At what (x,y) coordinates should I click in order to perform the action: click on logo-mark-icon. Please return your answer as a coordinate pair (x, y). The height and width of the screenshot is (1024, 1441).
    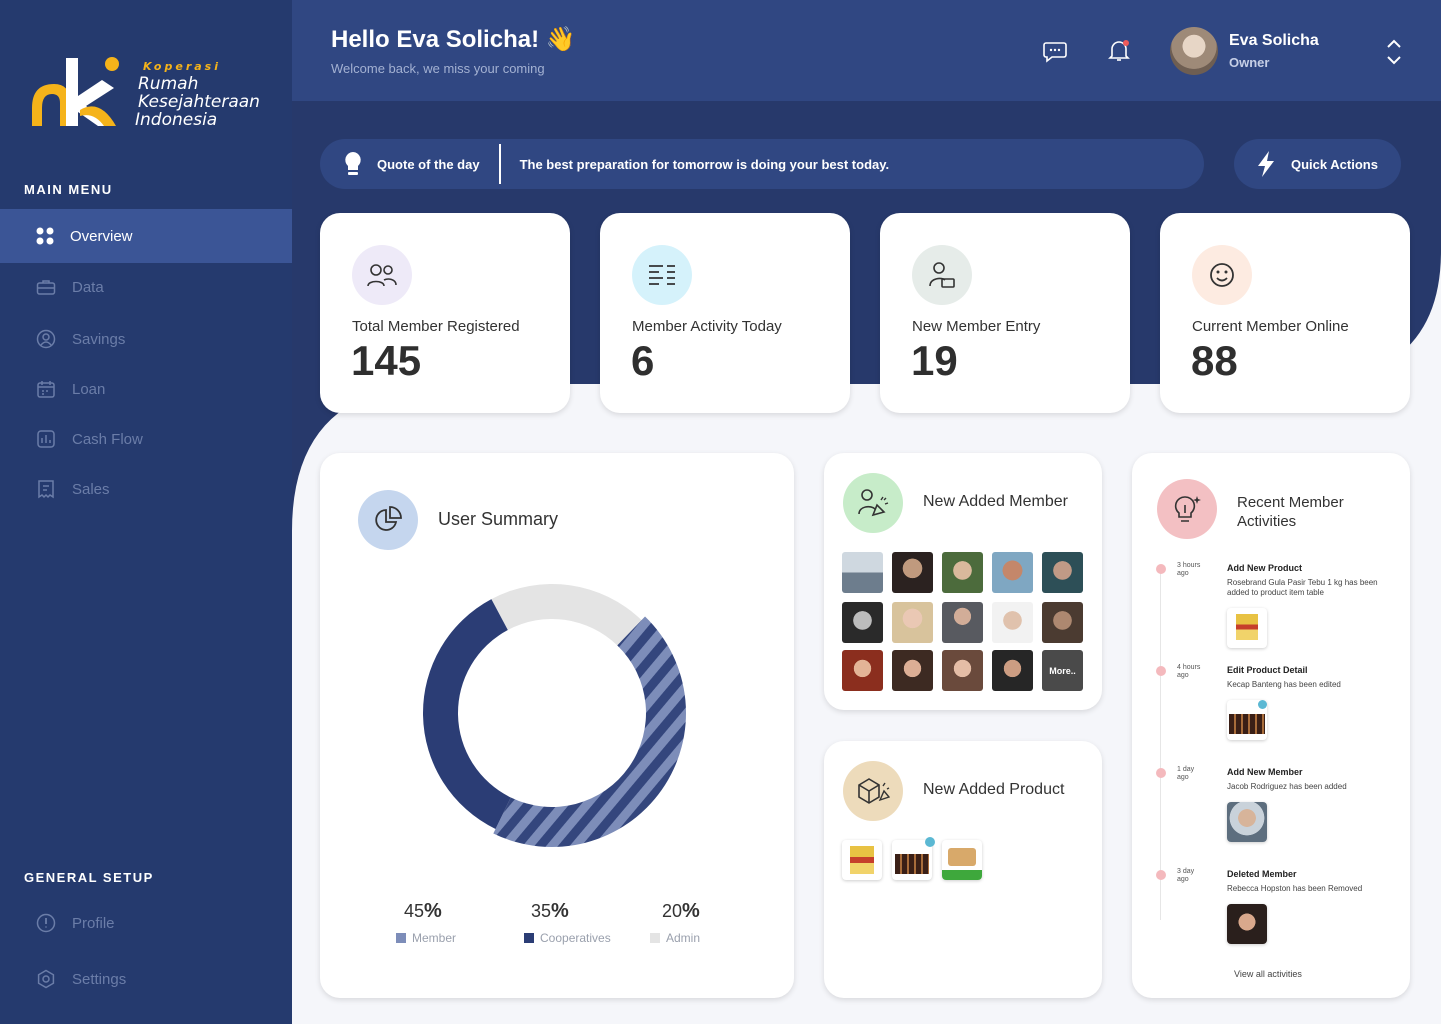
    Looking at the image, I should click on (75, 91).